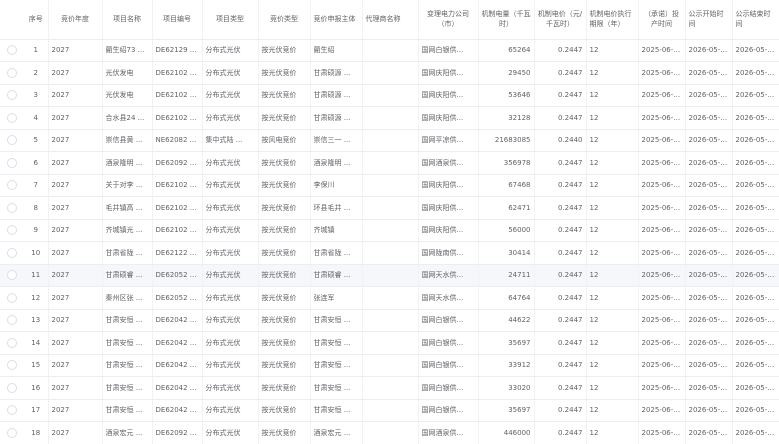  Describe the element at coordinates (662, 140) in the screenshot. I see `cell-production-time: 2025-06-06` at that location.